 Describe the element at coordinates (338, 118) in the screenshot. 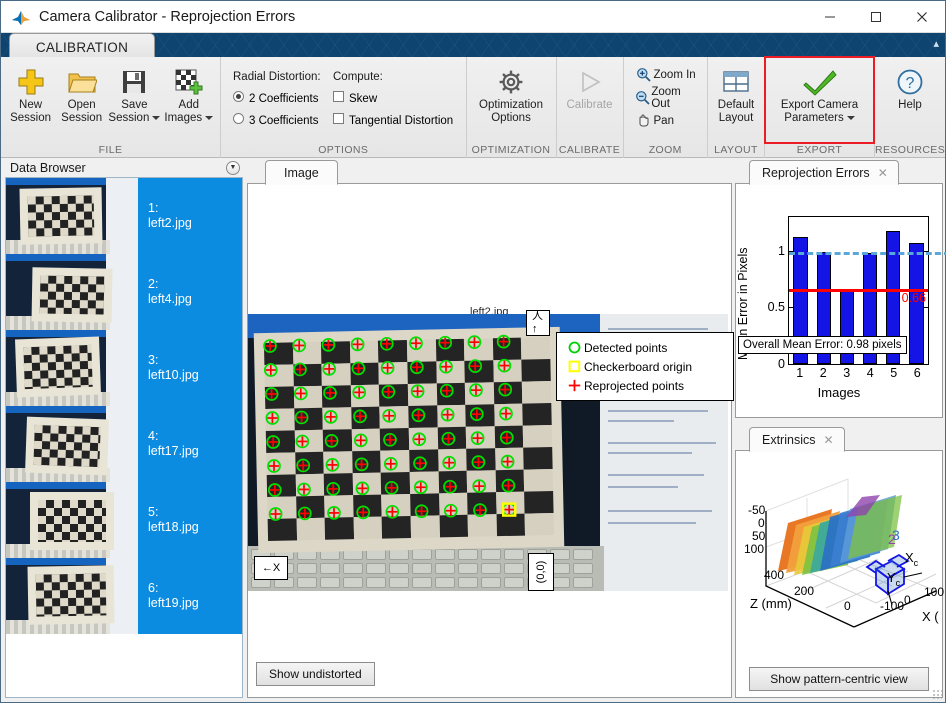

I see `checkbox-tangential-distortion-icon` at that location.